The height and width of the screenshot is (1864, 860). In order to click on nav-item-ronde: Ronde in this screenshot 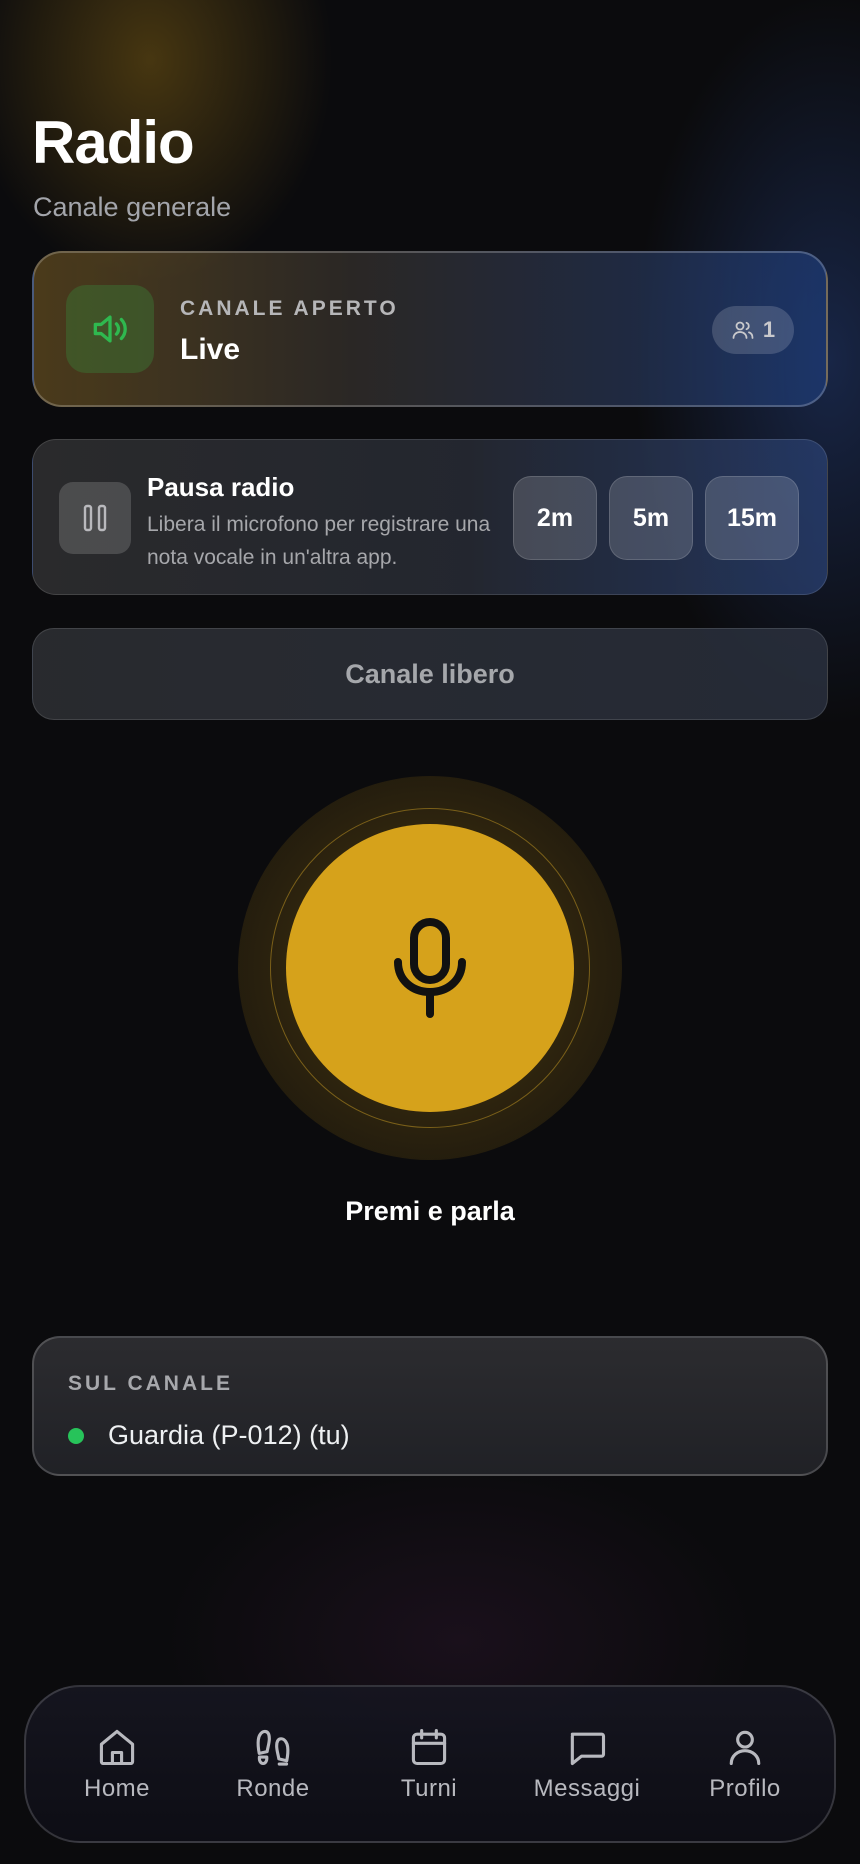, I will do `click(273, 1764)`.